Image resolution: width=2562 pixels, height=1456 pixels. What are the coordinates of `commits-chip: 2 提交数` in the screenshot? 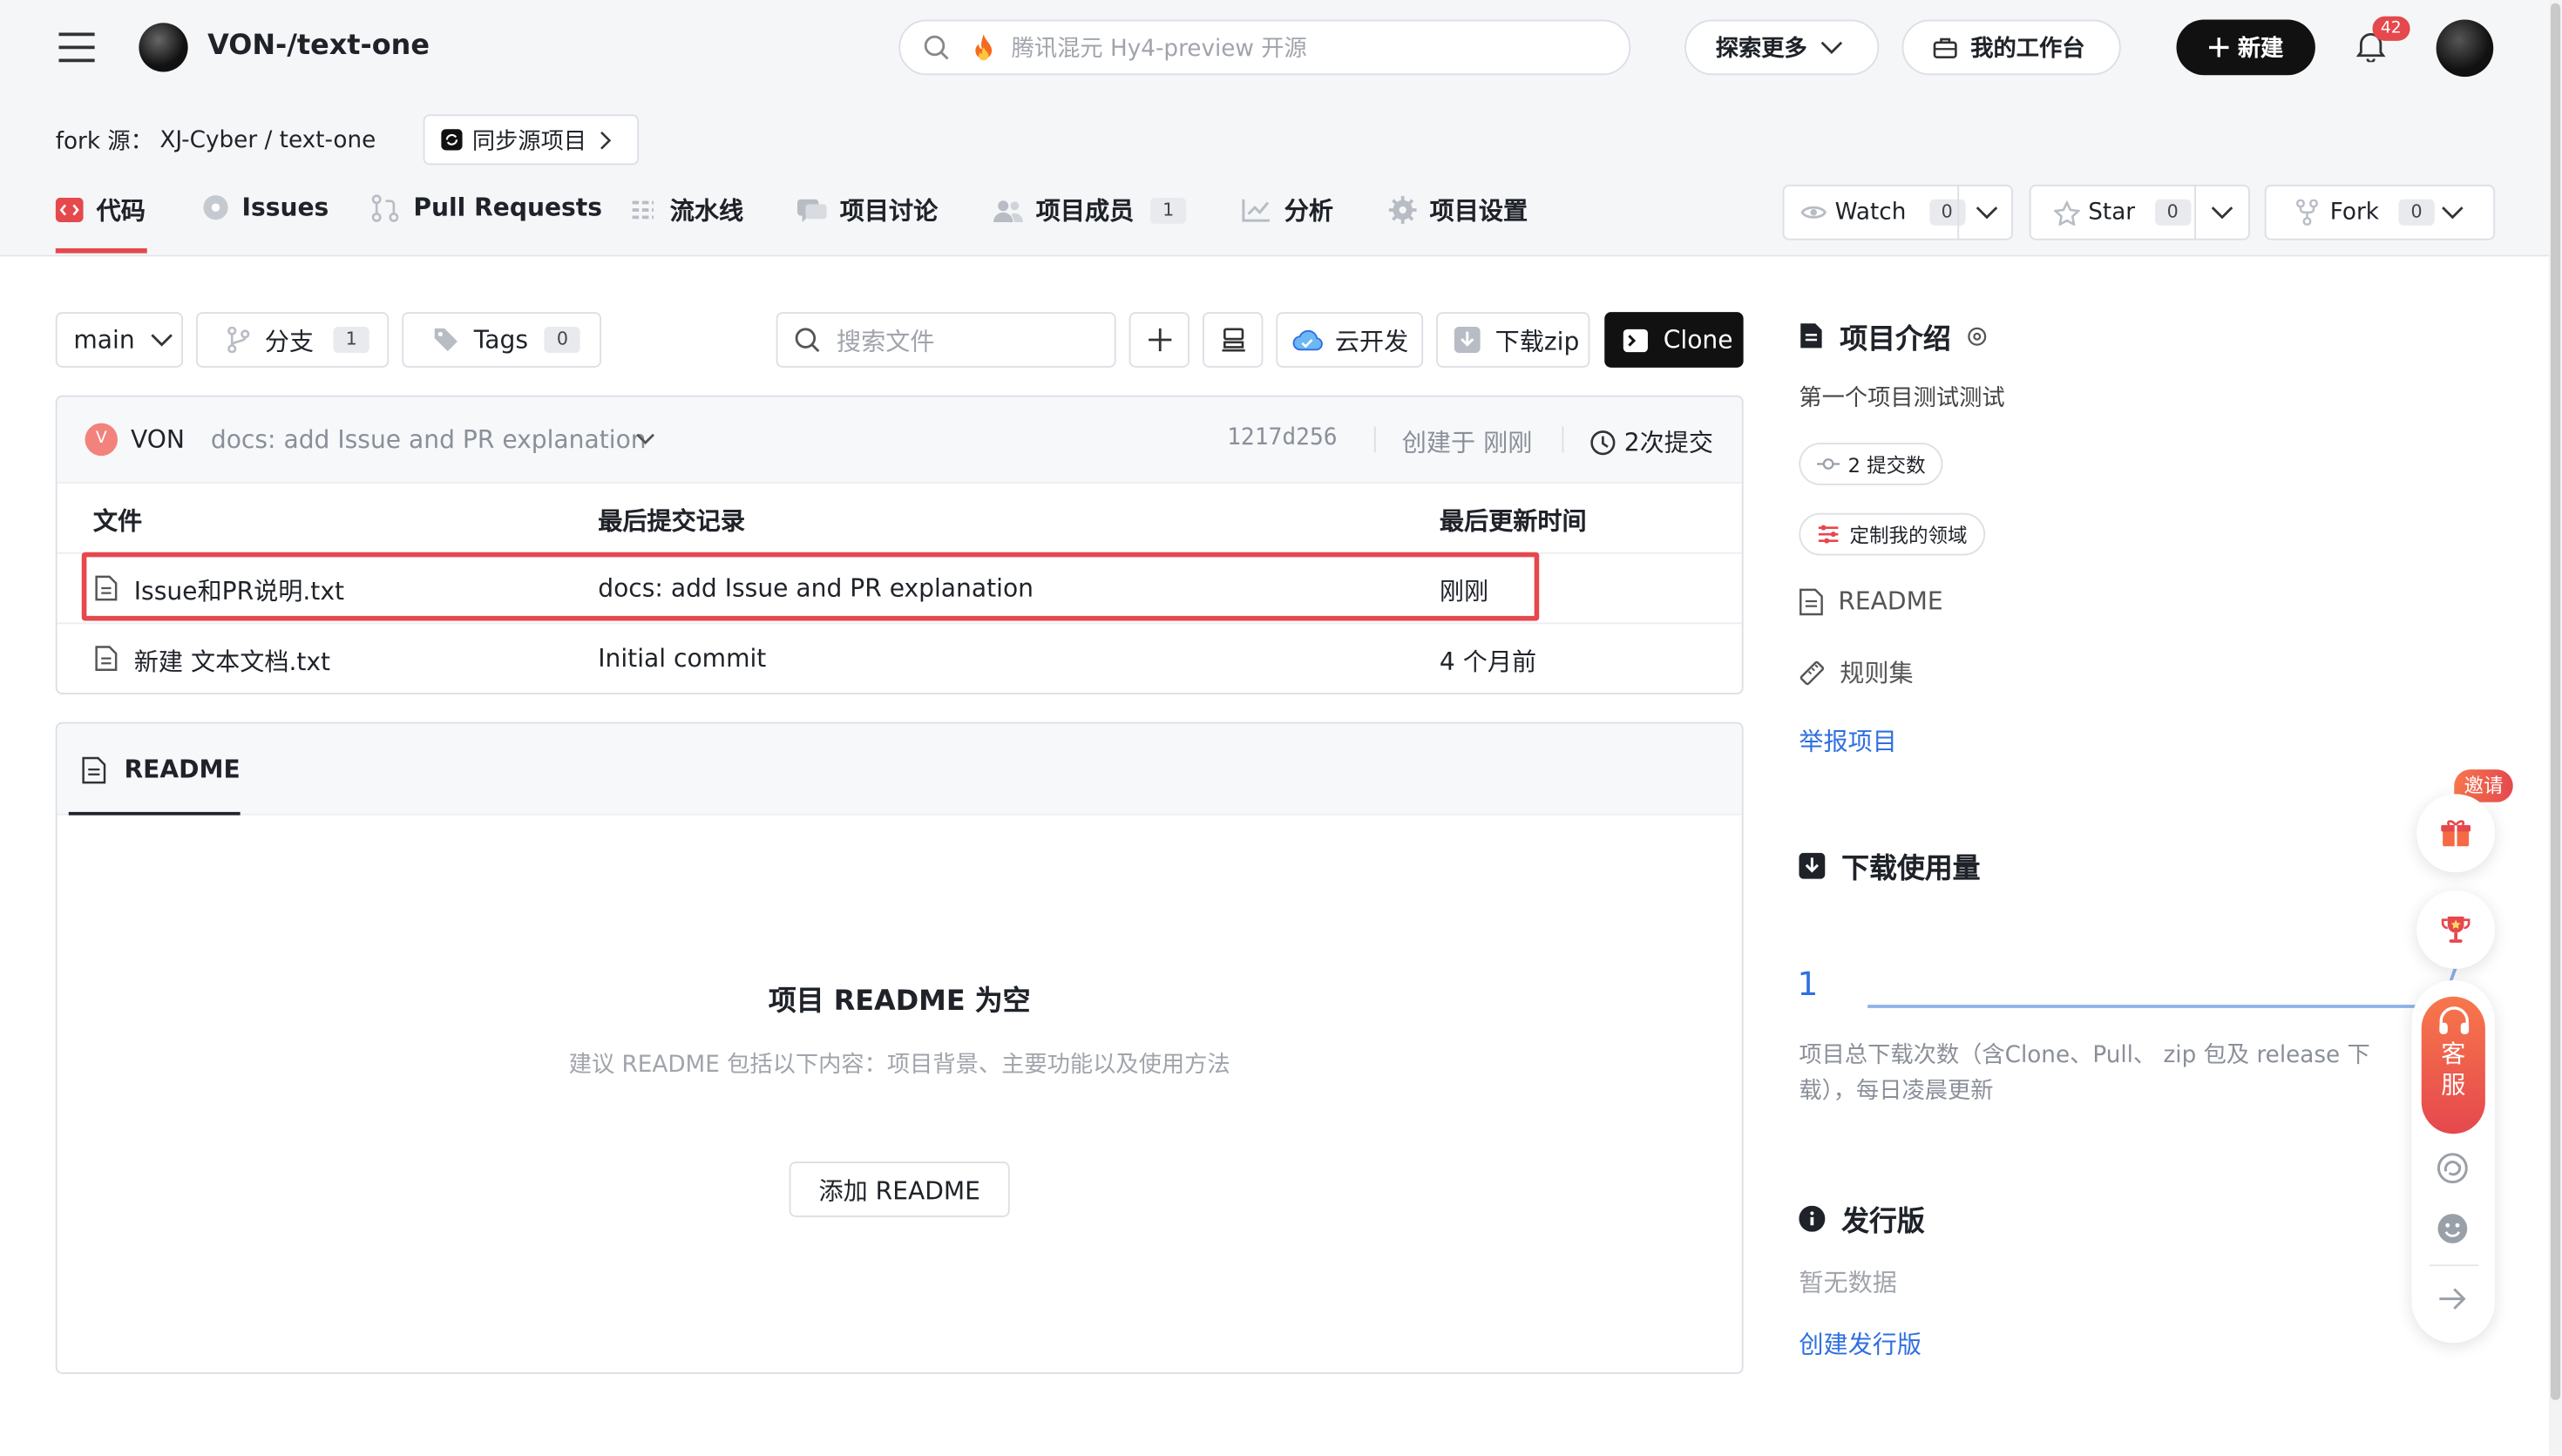 It's located at (1871, 464).